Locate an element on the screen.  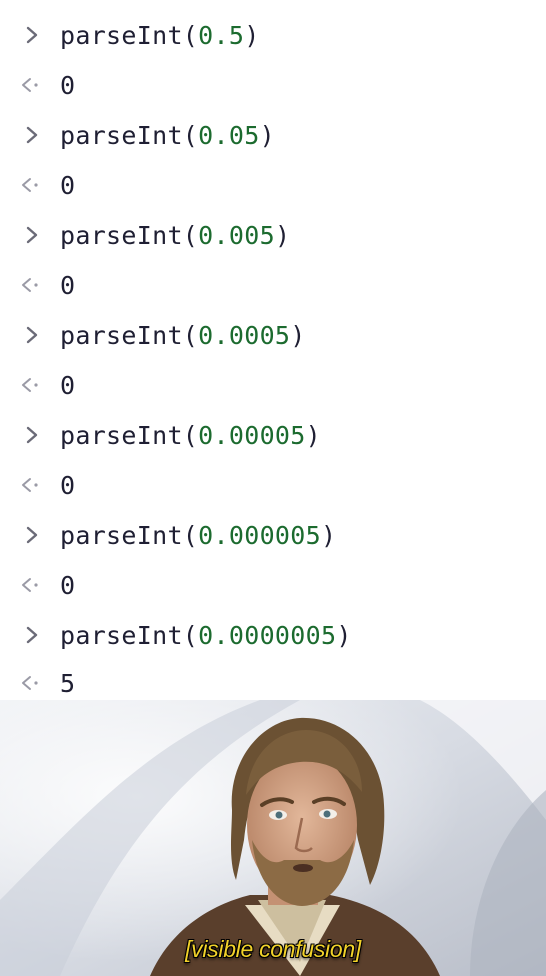
console-input-row: parseInt(0.005) is located at coordinates (273, 235).